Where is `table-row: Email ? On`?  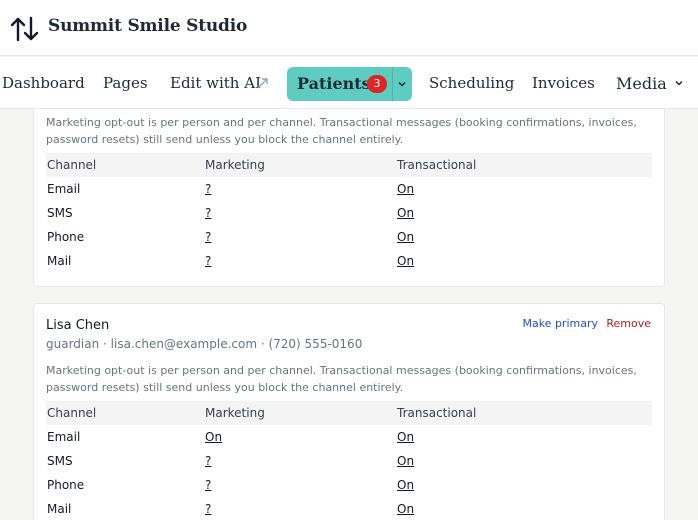 table-row: Email ? On is located at coordinates (349, 189).